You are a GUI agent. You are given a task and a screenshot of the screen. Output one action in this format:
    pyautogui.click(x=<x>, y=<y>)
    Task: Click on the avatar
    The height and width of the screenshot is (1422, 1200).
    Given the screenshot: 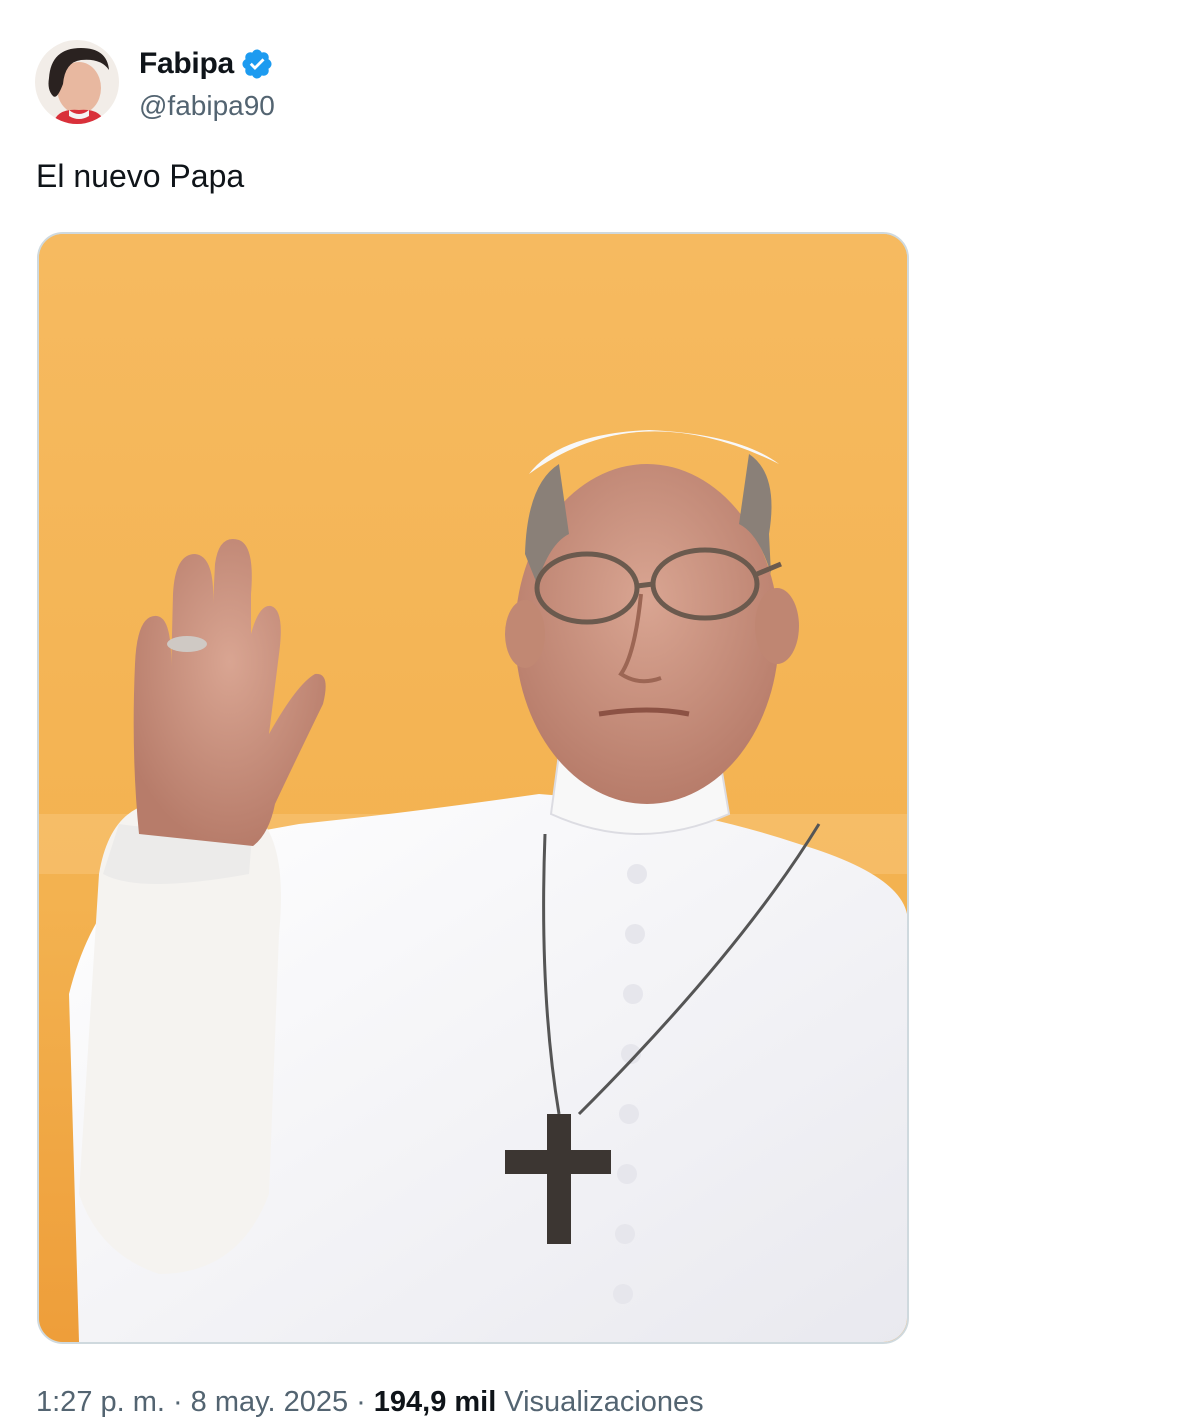 What is the action you would take?
    pyautogui.click(x=77, y=82)
    